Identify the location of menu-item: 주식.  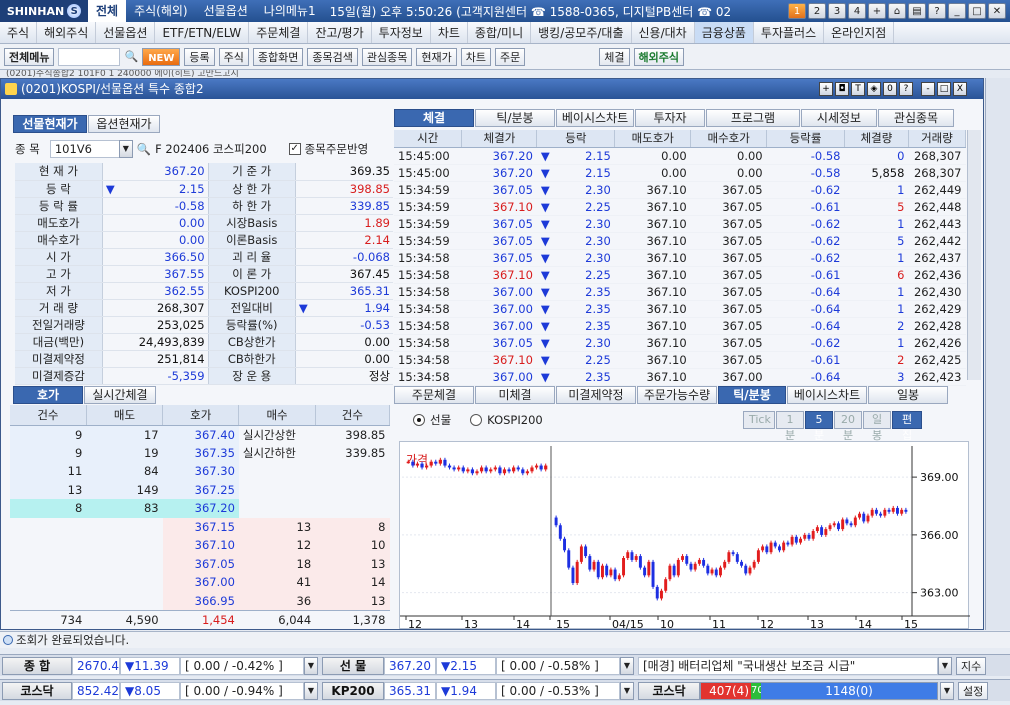
(19, 32).